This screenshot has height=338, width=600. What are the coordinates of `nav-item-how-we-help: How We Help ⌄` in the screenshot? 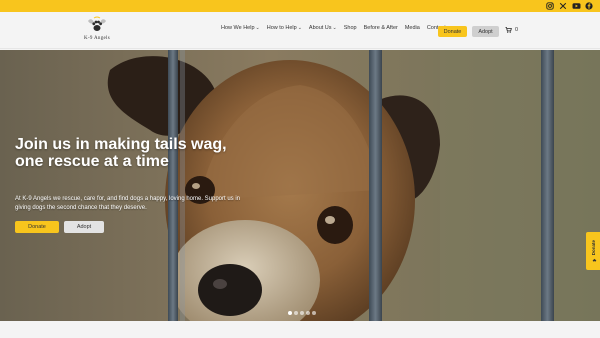 It's located at (240, 28).